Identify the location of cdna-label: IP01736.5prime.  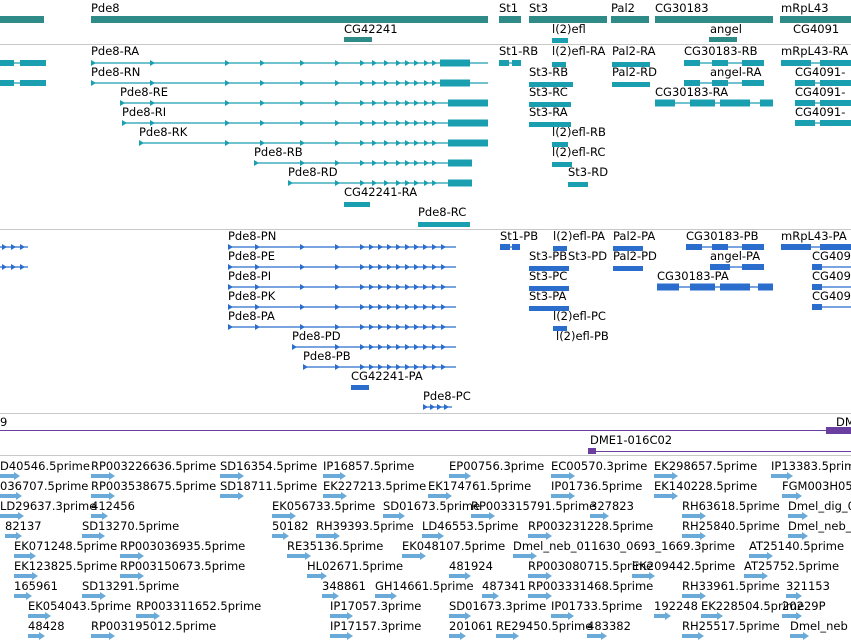
(596, 486).